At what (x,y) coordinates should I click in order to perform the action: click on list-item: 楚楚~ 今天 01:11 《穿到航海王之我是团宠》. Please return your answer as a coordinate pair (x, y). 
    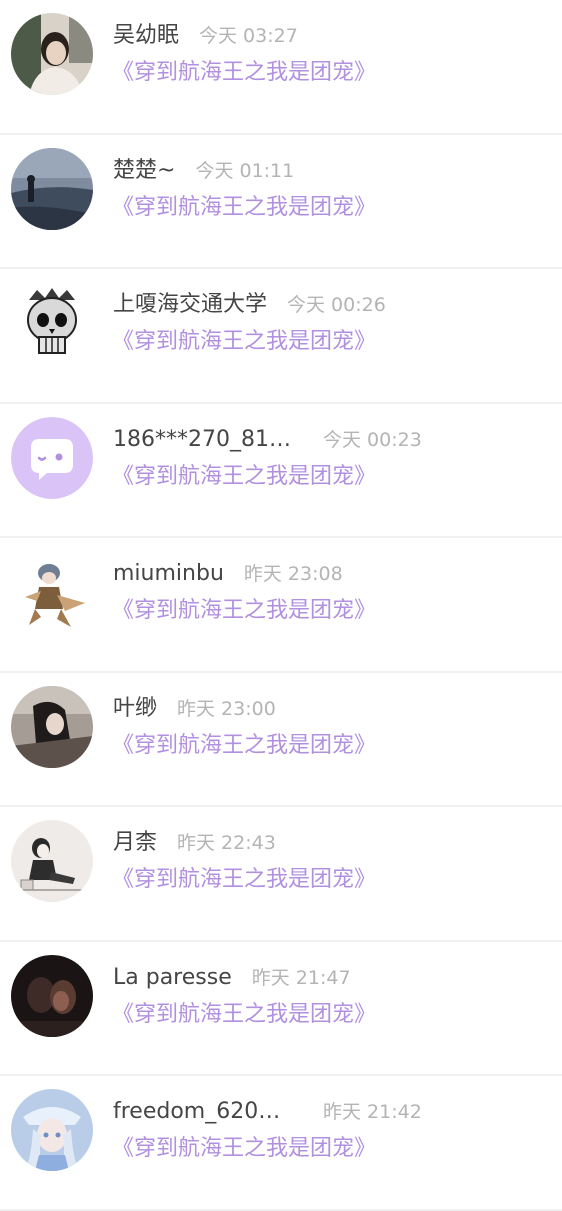
    Looking at the image, I should click on (281, 202).